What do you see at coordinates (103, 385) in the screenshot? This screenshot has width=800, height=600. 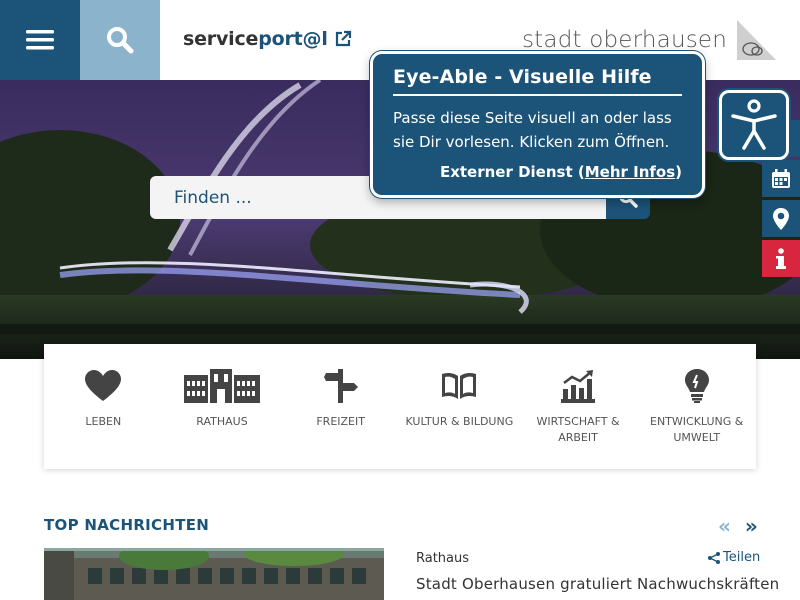 I see `heart-icon` at bounding box center [103, 385].